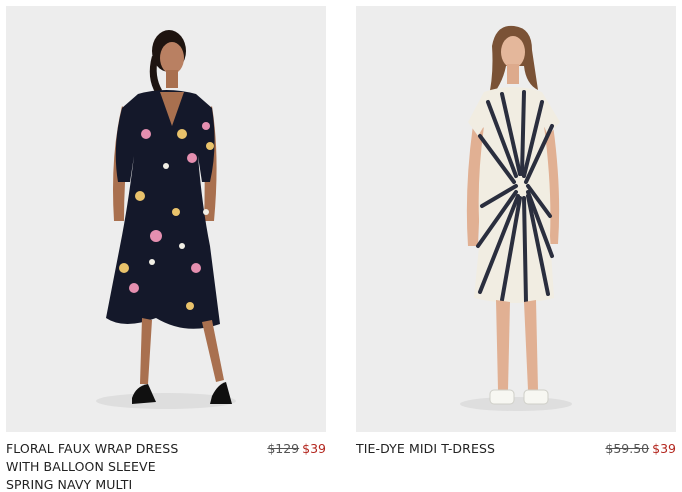  I want to click on product-price: $129 $39, so click(296, 449).